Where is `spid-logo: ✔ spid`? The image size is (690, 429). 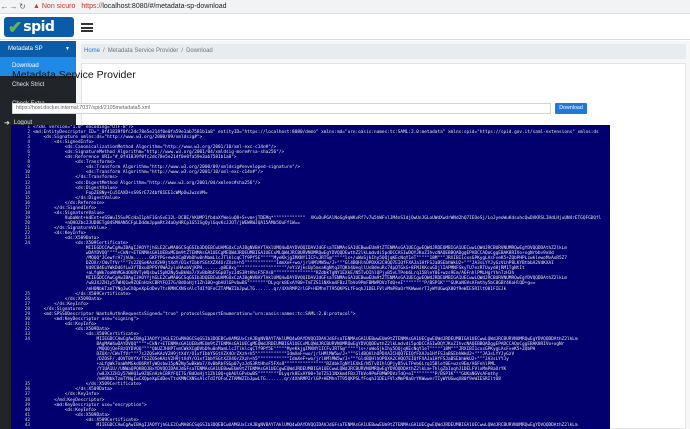 spid-logo: ✔ spid is located at coordinates (39, 27).